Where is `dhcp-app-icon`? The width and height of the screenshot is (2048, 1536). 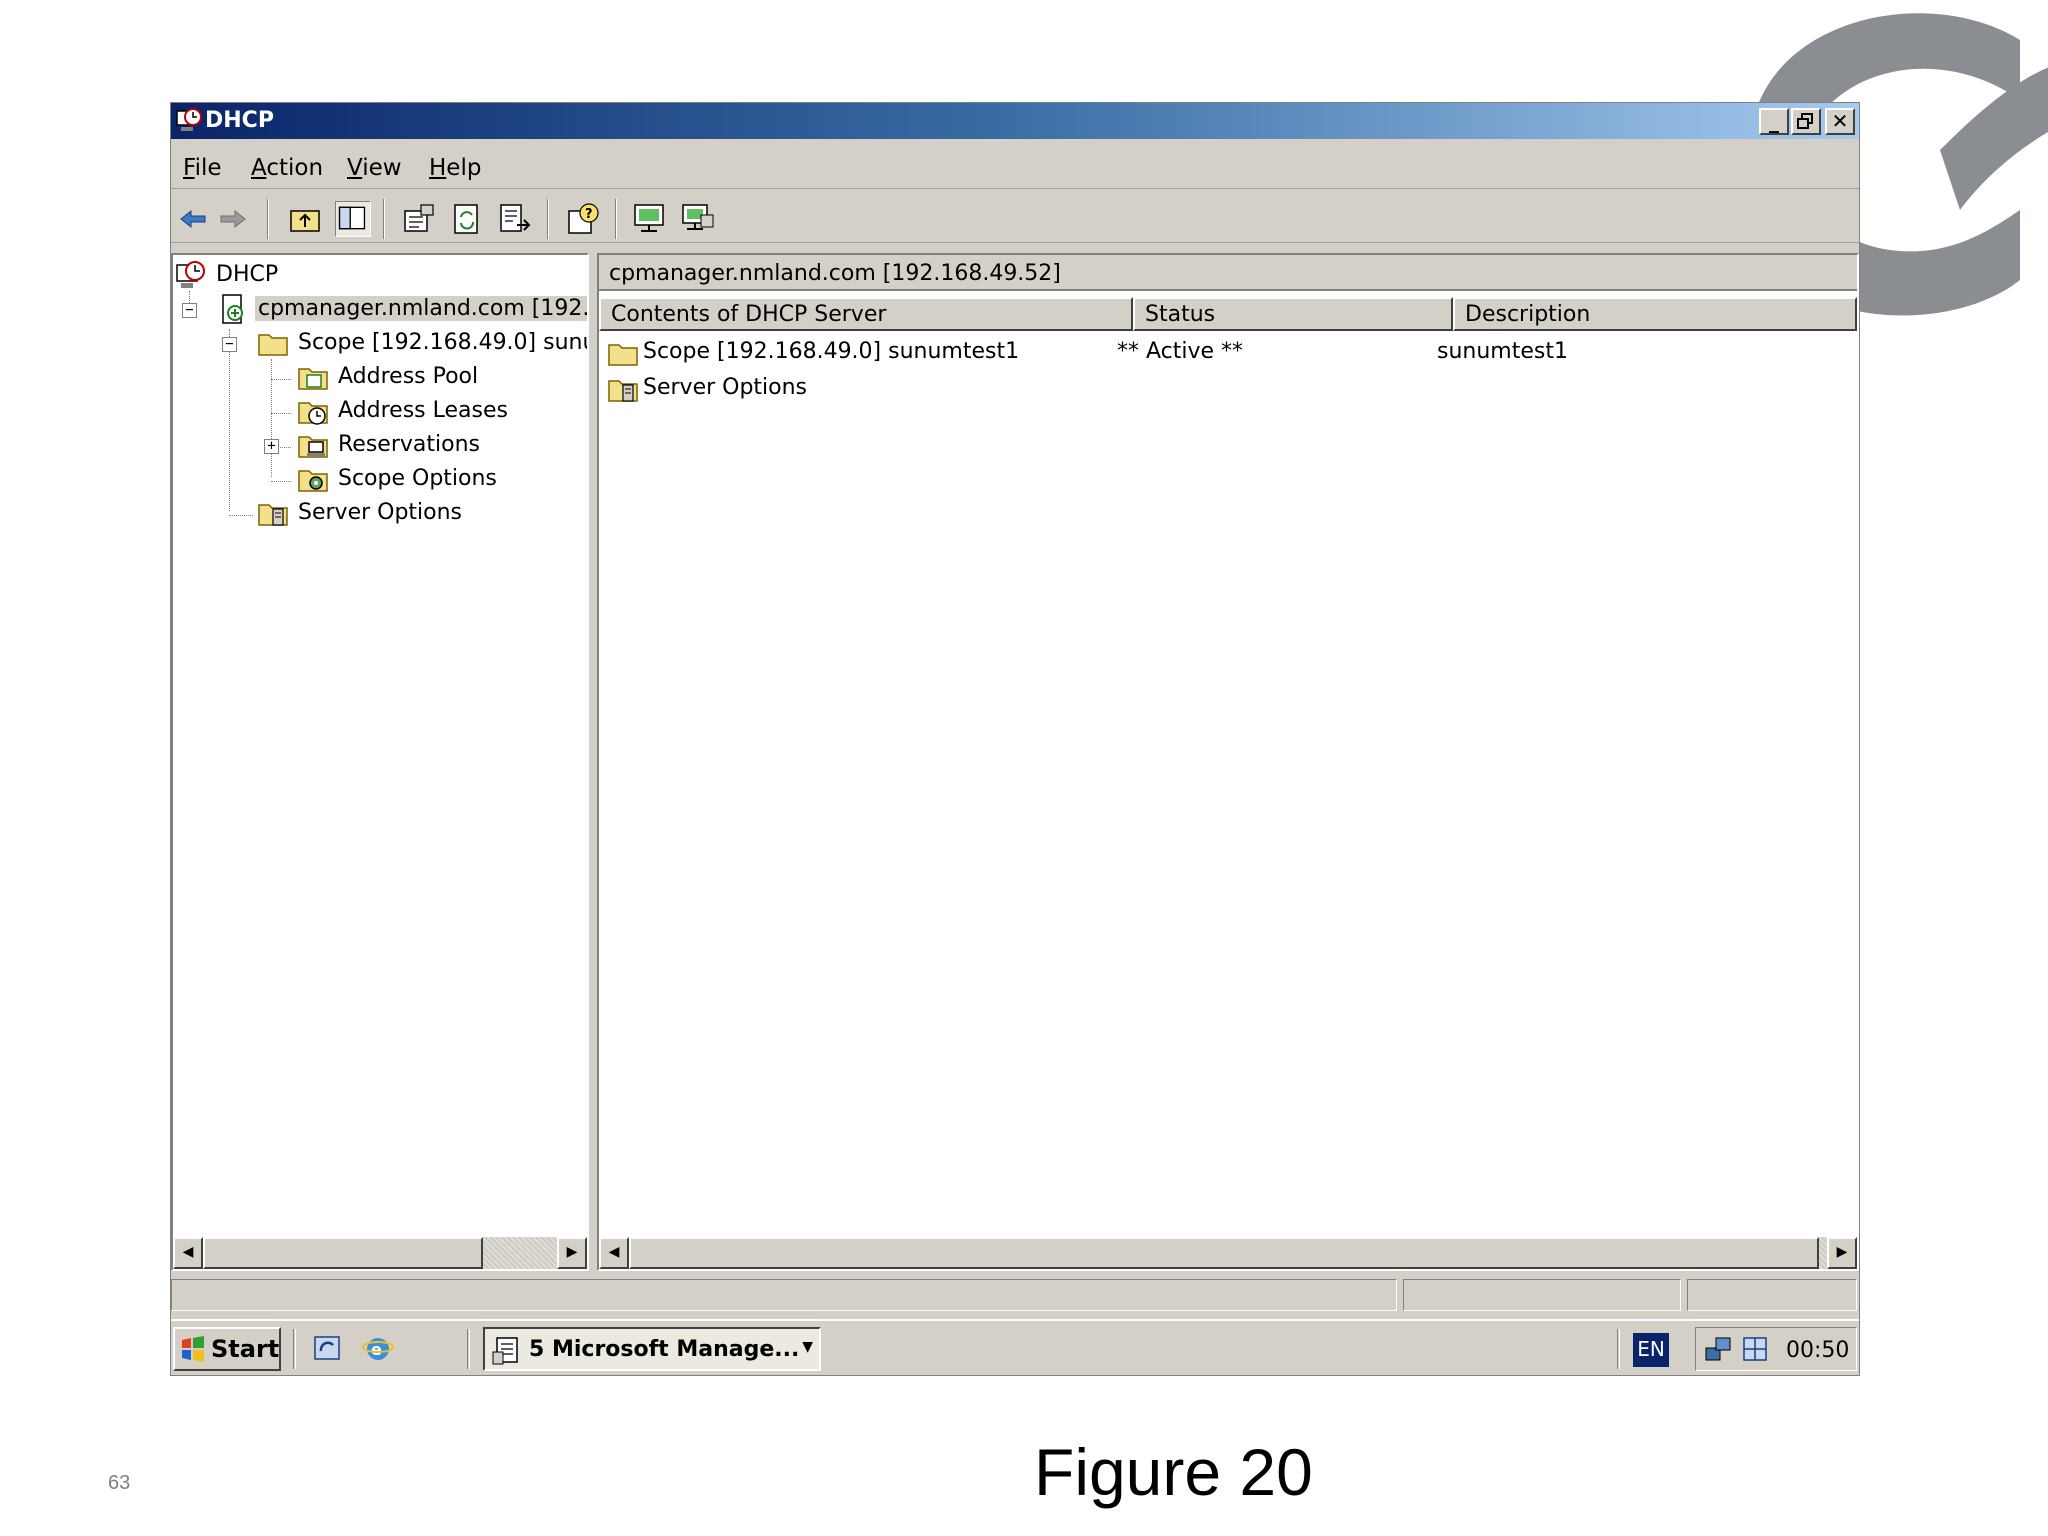
dhcp-app-icon is located at coordinates (189, 119).